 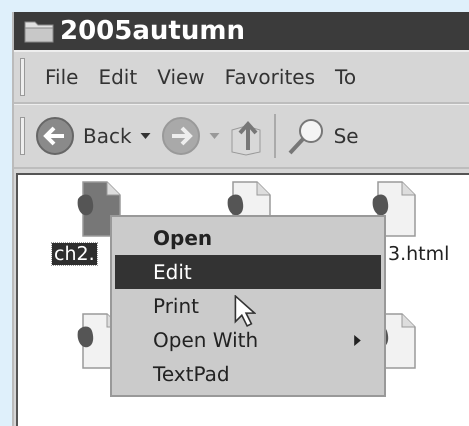 I want to click on folder-icon, so click(x=39, y=31).